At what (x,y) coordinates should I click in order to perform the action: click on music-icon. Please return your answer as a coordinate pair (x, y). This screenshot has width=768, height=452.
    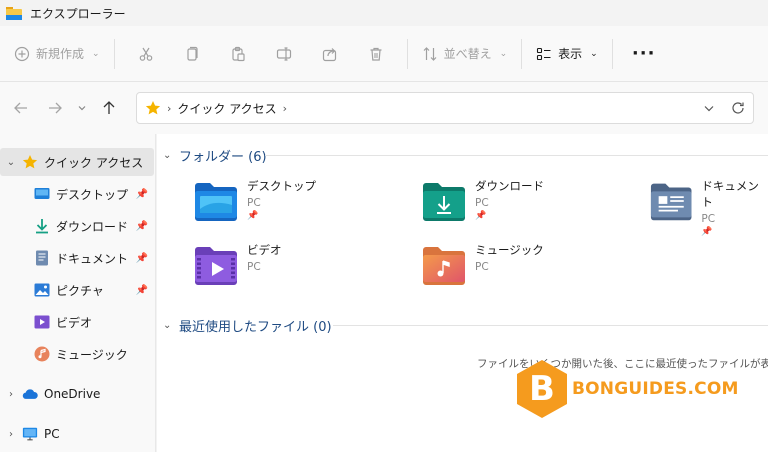
    Looking at the image, I should click on (42, 354).